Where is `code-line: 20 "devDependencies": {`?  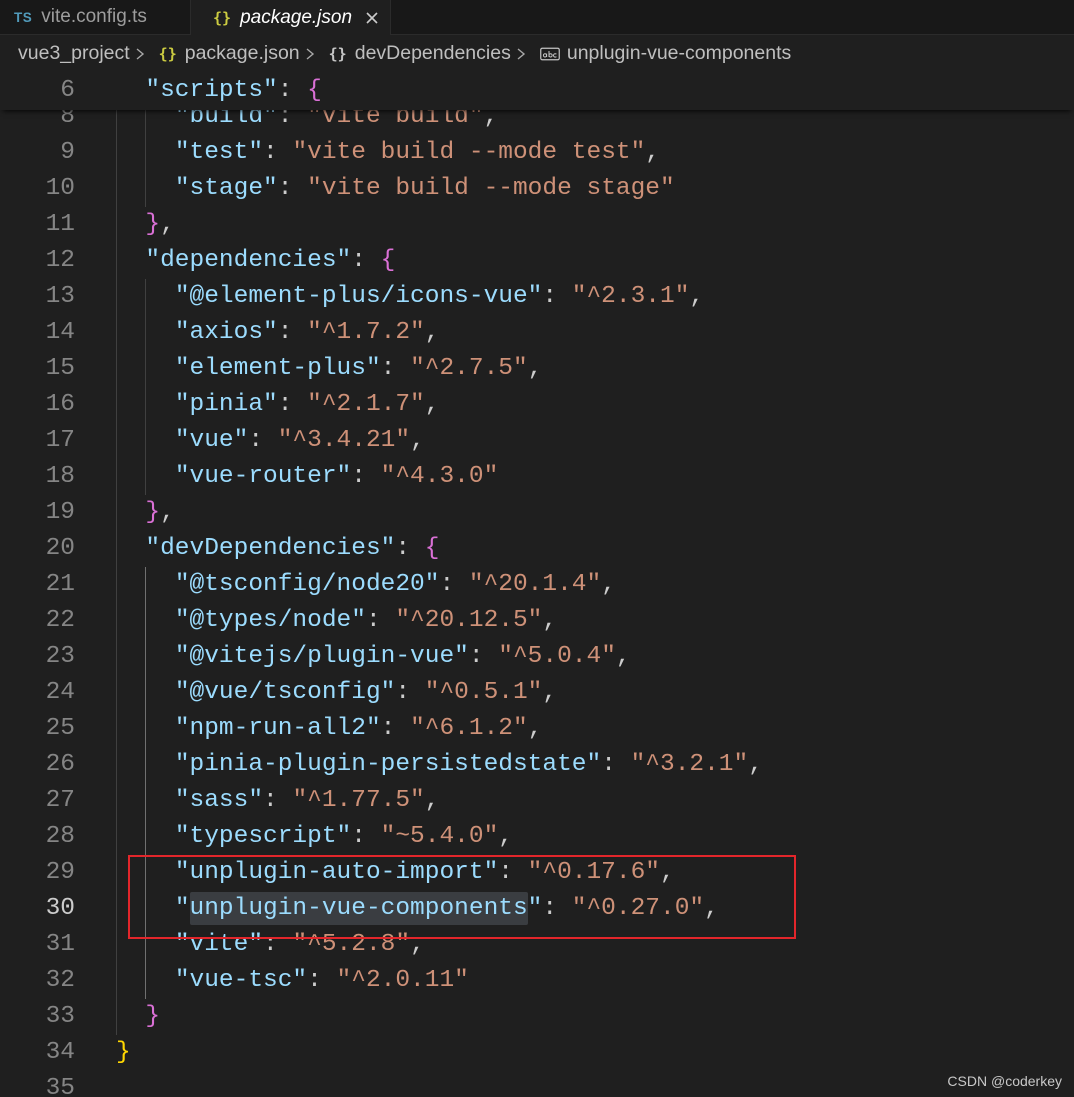 code-line: 20 "devDependencies": { is located at coordinates (537, 549).